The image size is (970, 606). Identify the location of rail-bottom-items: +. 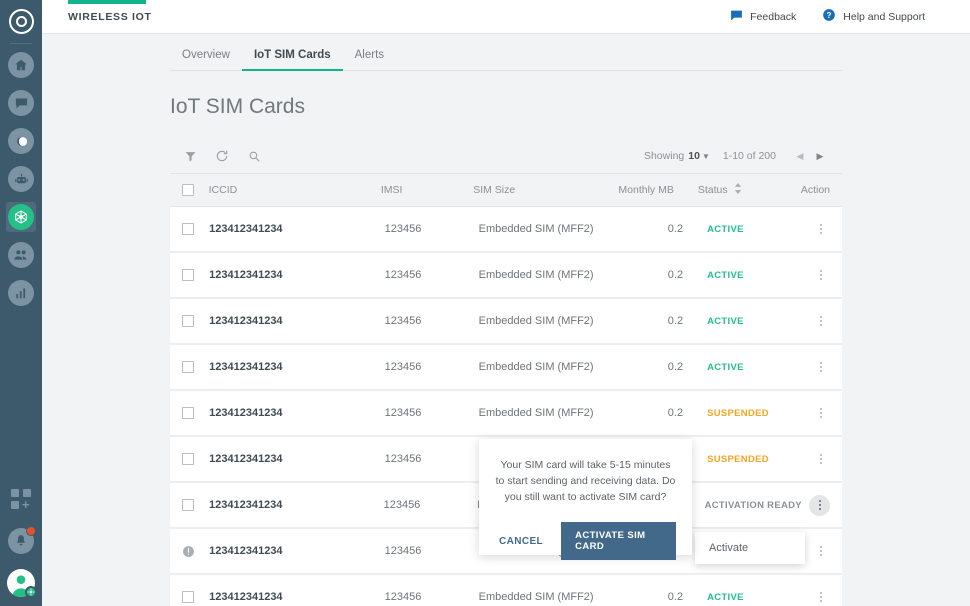
(21, 545).